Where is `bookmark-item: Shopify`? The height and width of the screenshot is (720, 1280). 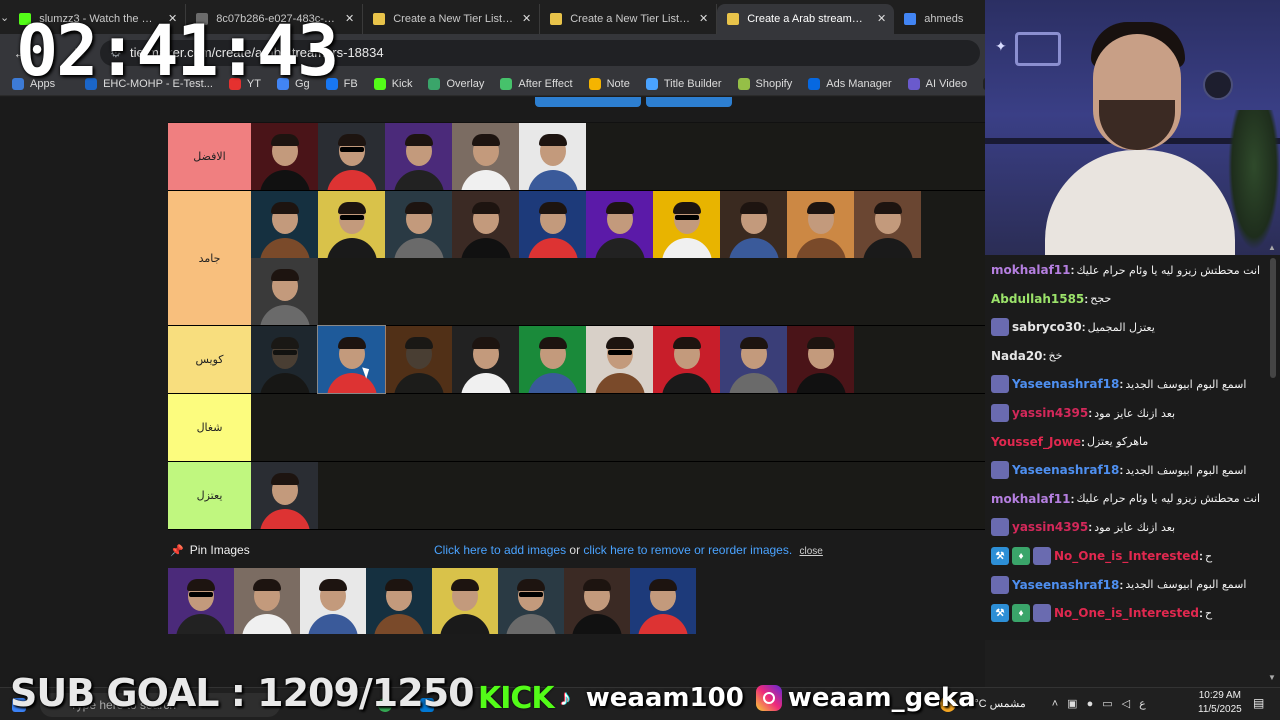
bookmark-item: Shopify is located at coordinates (764, 83).